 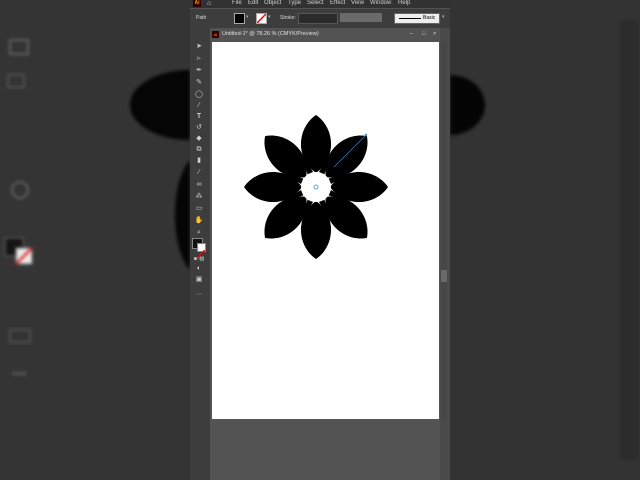 I want to click on menu-effect: Effect, so click(x=337, y=3).